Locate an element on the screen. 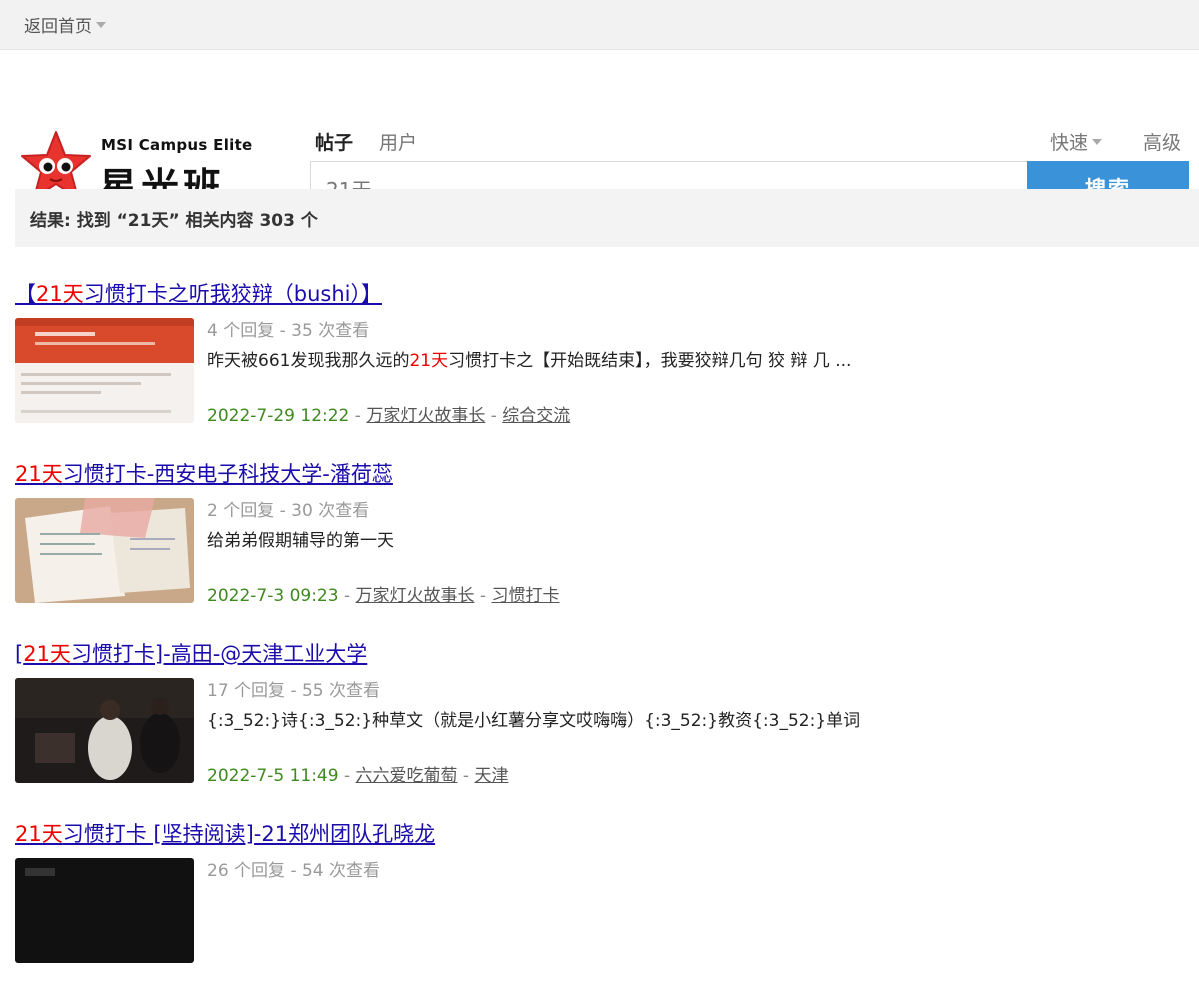 The height and width of the screenshot is (1000, 1199). top-bar: 返回首页 is located at coordinates (599, 25).